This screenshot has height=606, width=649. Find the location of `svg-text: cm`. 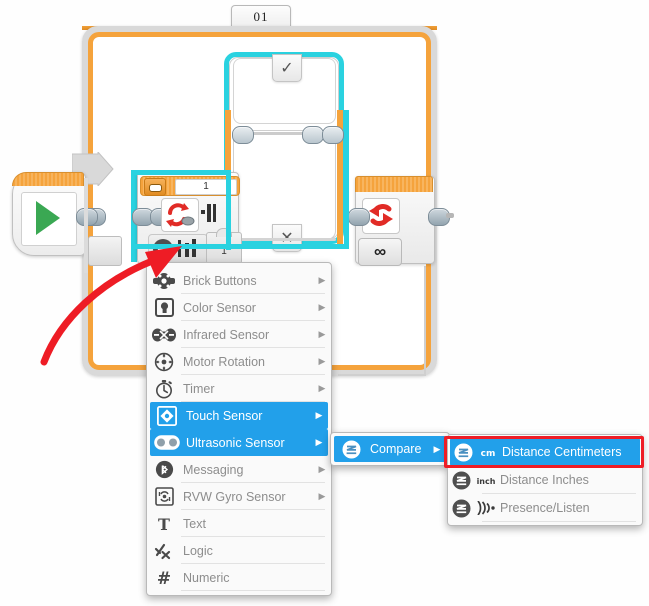

svg-text: cm is located at coordinates (488, 454).